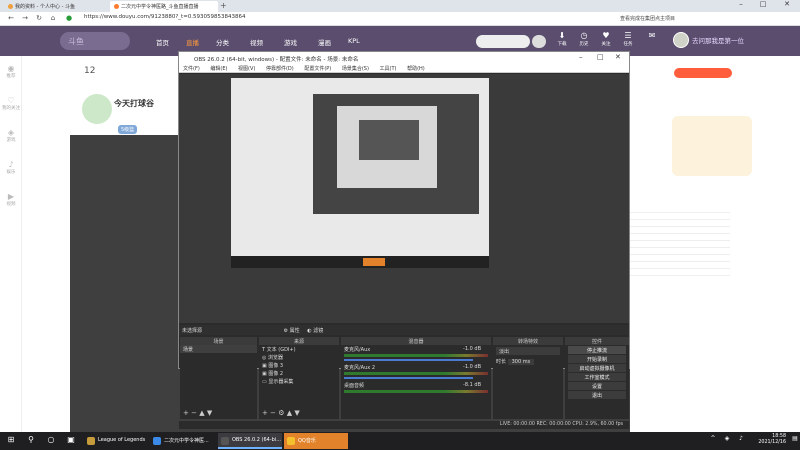 The image size is (800, 450). What do you see at coordinates (324, 42) in the screenshot?
I see `nav-comic: 漫画` at bounding box center [324, 42].